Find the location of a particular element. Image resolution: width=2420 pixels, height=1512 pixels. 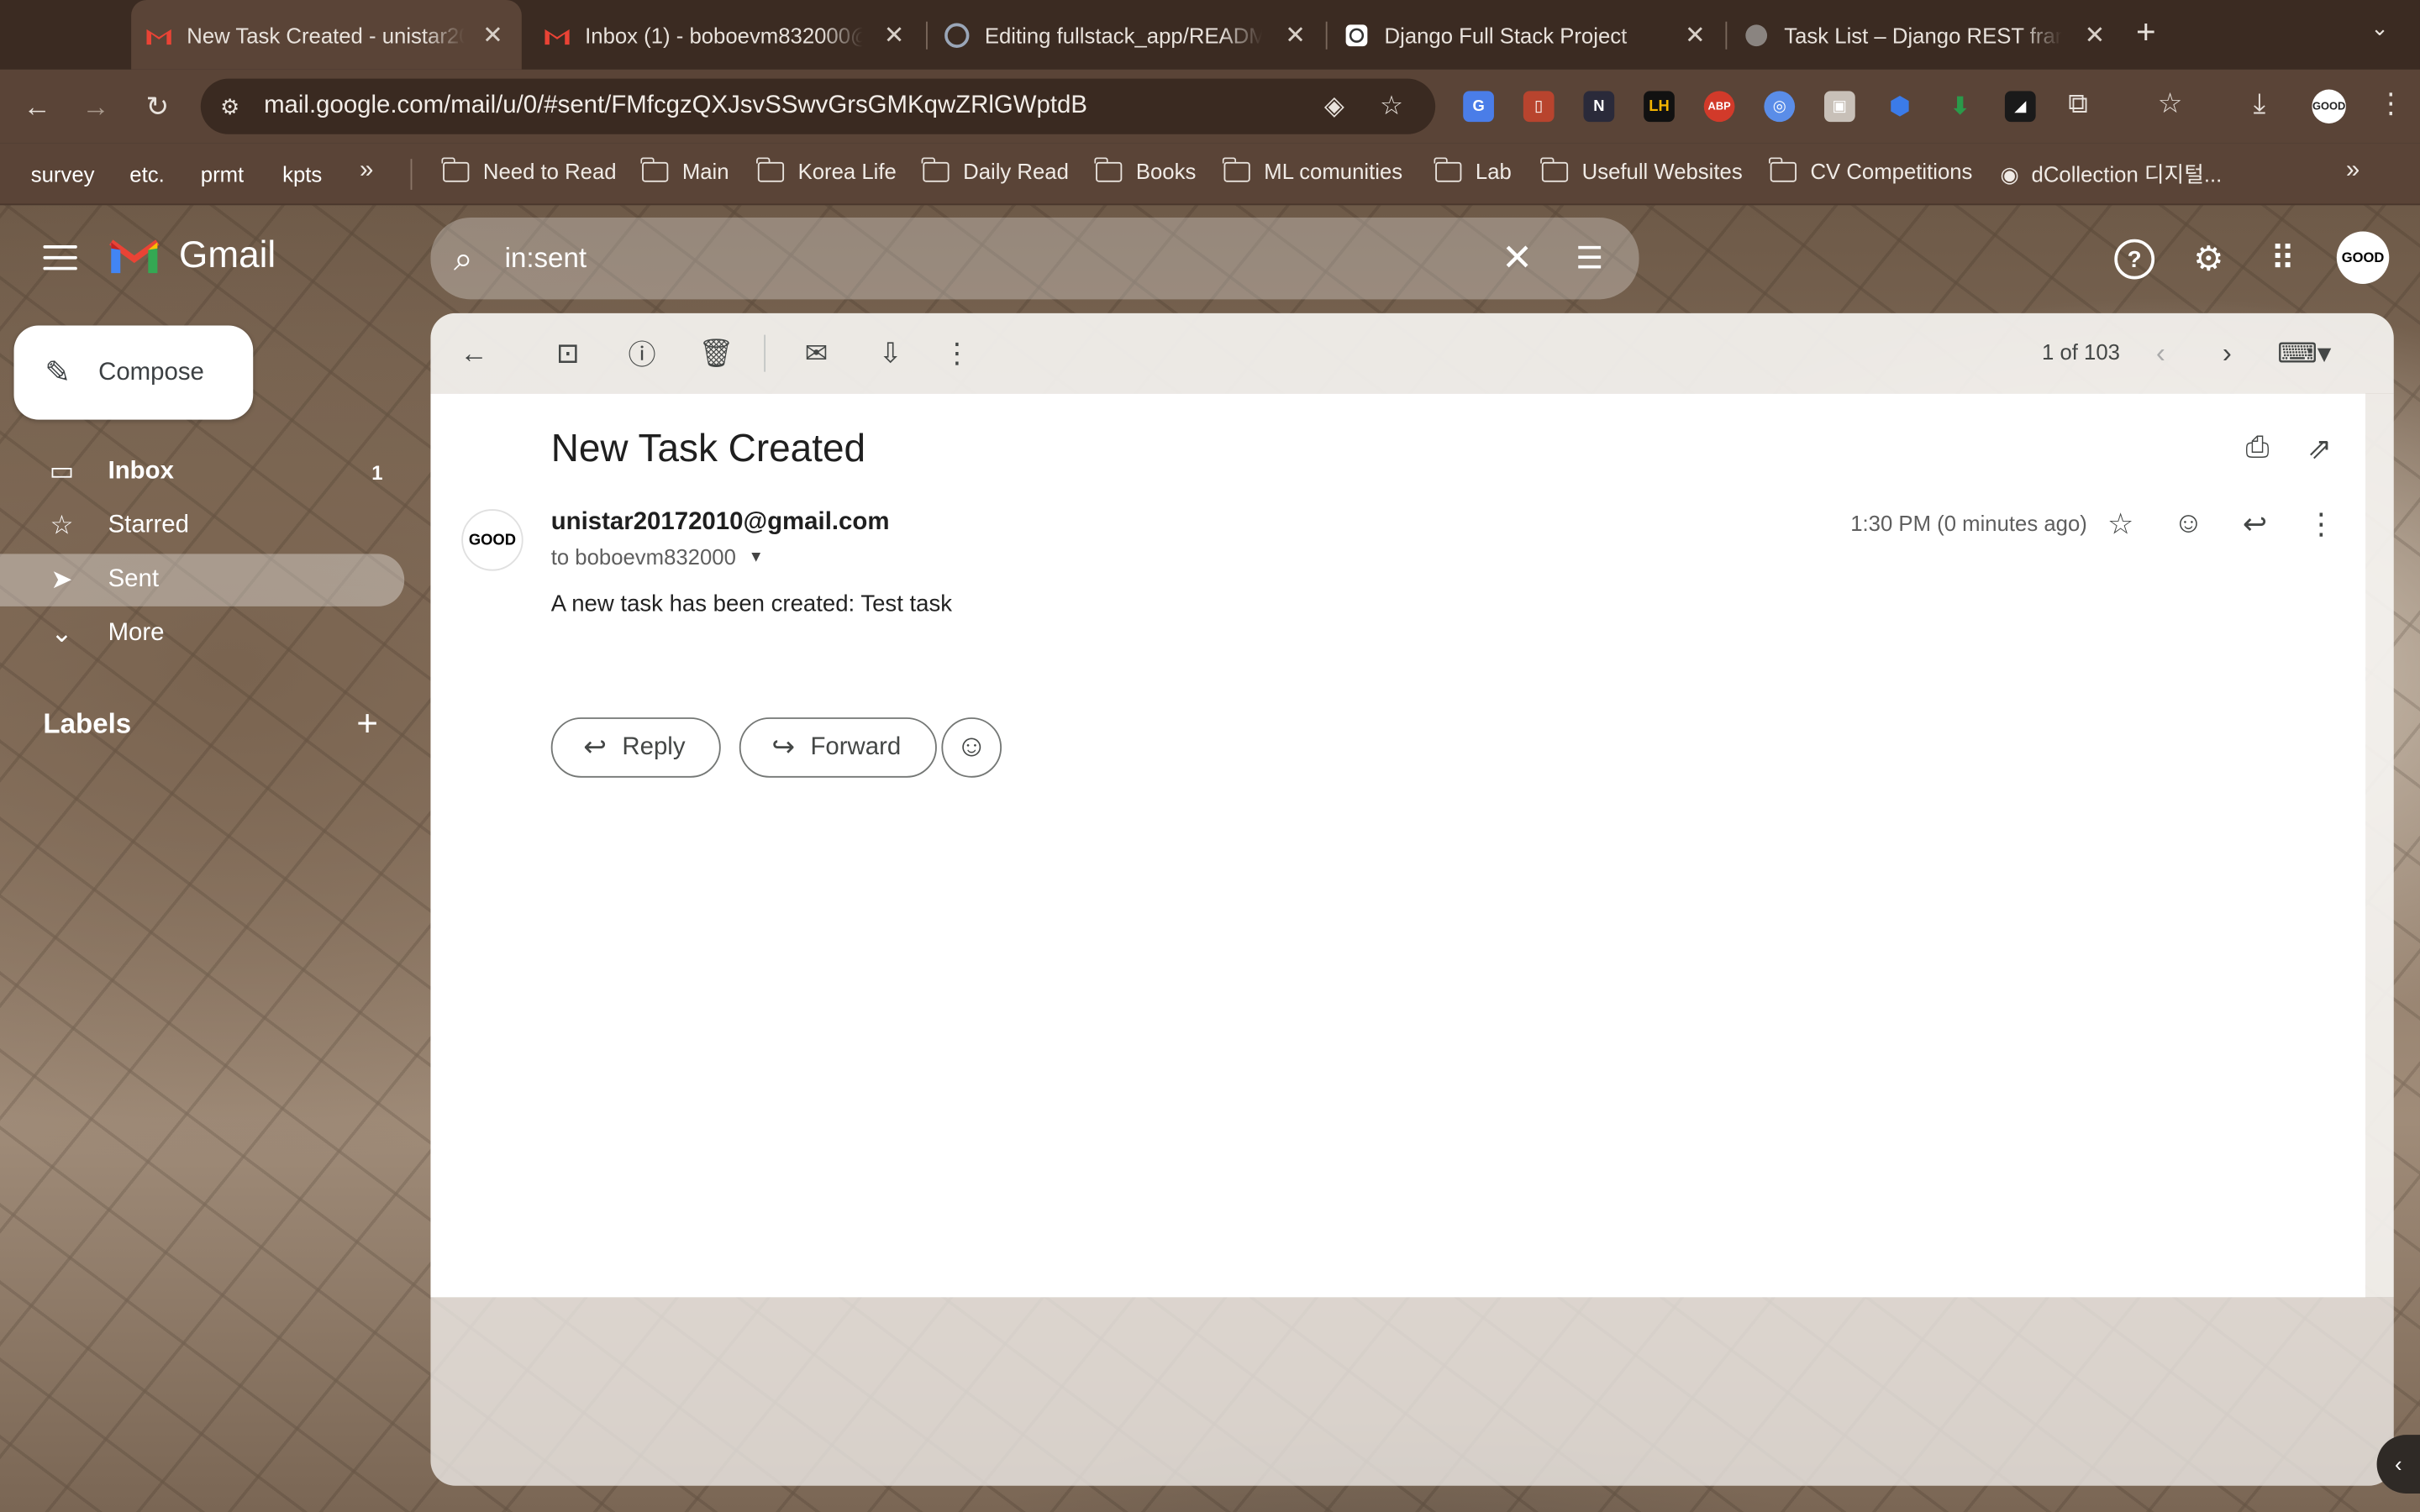

report-spam-icon: ⓘ is located at coordinates (642, 353).